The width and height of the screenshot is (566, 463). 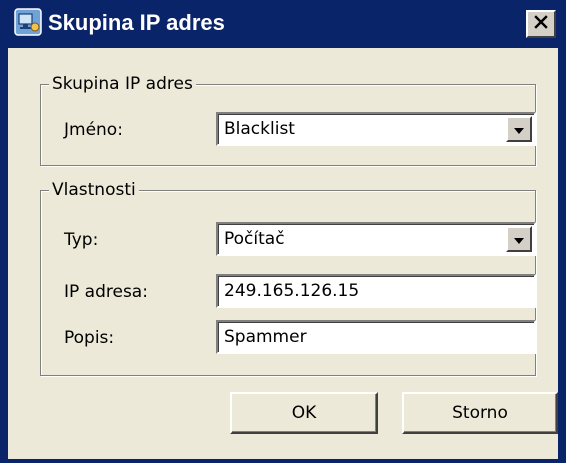 I want to click on ok-button: OK, so click(x=304, y=413).